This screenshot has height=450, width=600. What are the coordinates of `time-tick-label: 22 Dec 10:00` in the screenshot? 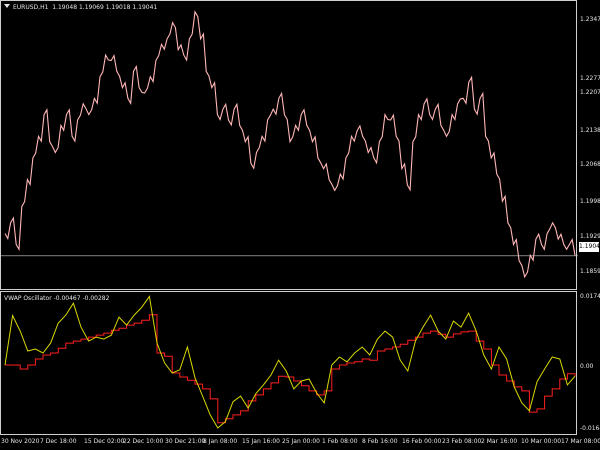 It's located at (143, 441).